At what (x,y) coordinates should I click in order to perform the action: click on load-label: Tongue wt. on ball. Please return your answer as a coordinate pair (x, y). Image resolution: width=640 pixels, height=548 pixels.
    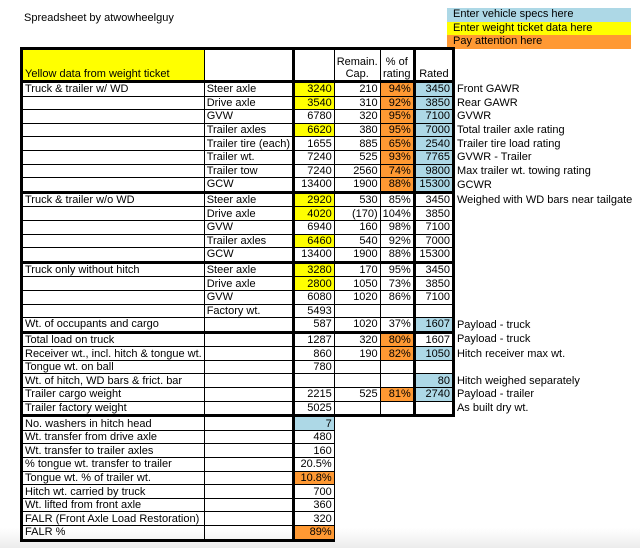
    Looking at the image, I should click on (112, 367).